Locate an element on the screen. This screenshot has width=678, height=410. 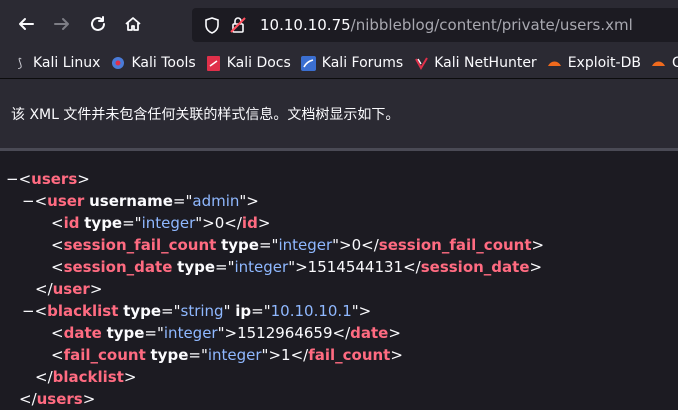
bookmark-kali-tools: Kali Tools is located at coordinates (153, 63).